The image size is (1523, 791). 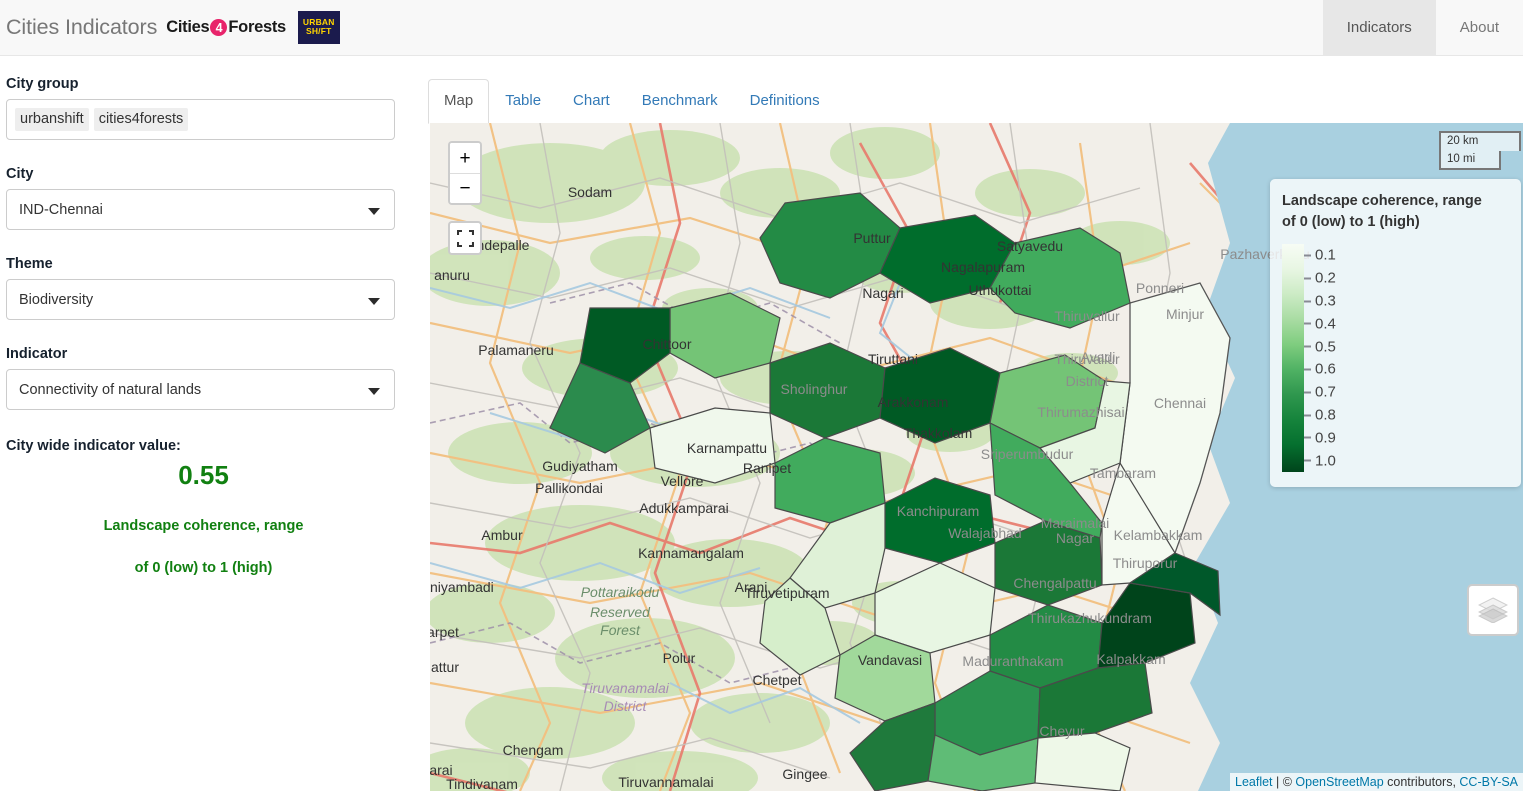 I want to click on fullscreen-button, so click(x=465, y=238).